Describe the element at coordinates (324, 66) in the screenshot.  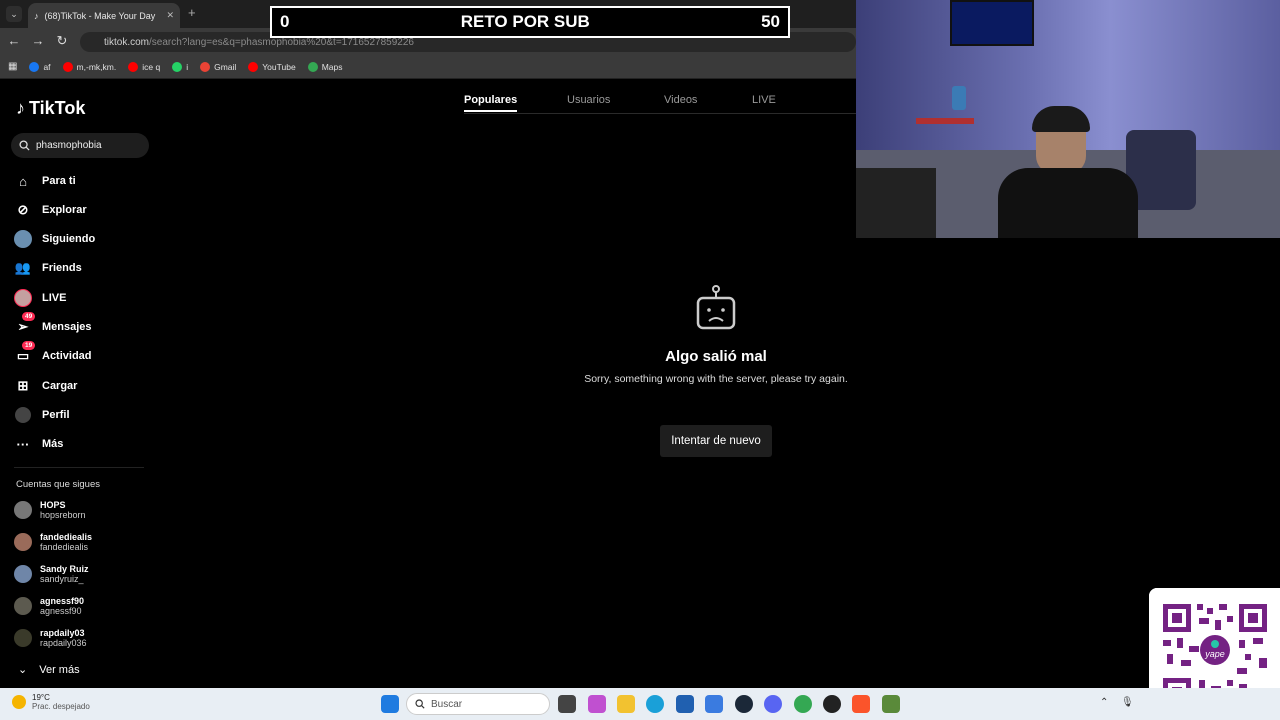
I see `bookmark-item: Maps` at that location.